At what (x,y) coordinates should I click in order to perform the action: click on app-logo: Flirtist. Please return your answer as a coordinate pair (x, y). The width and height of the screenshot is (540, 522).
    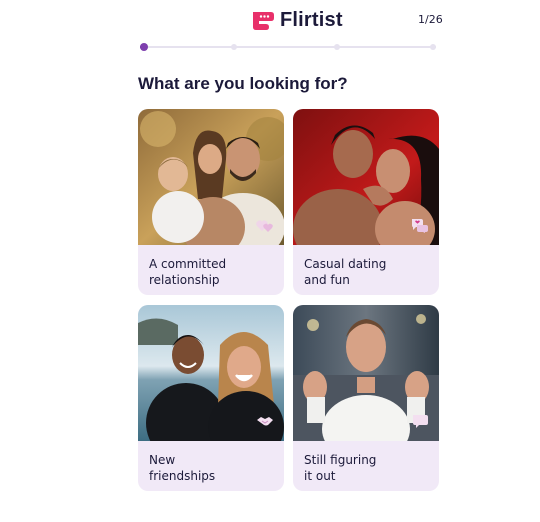
    Looking at the image, I should click on (296, 20).